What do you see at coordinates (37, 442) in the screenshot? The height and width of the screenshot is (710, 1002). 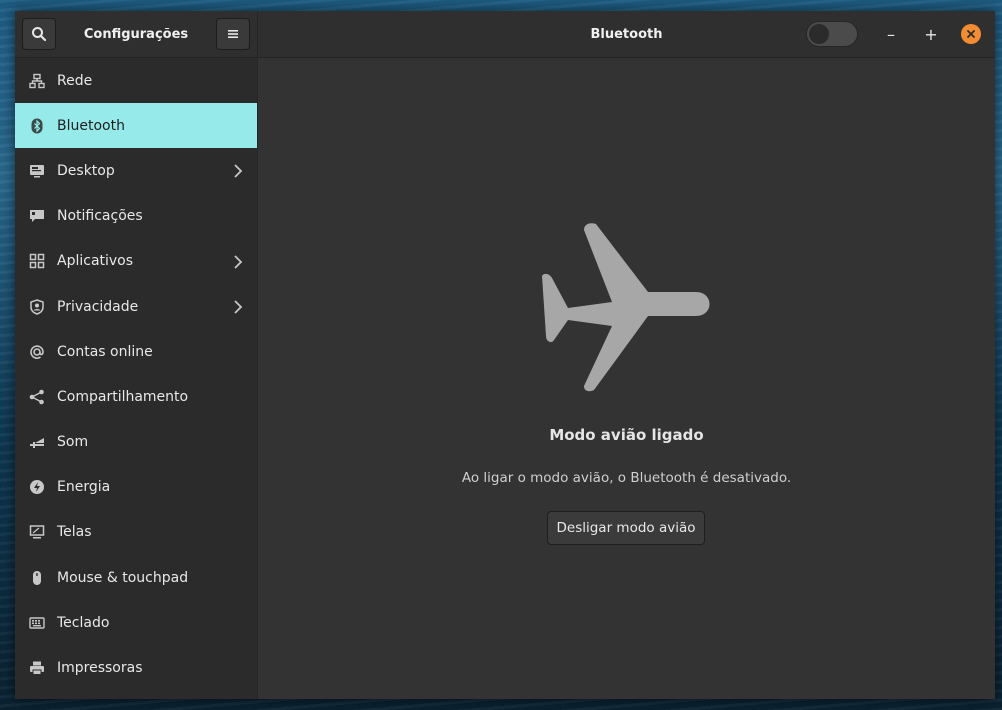 I see `sound-icon` at bounding box center [37, 442].